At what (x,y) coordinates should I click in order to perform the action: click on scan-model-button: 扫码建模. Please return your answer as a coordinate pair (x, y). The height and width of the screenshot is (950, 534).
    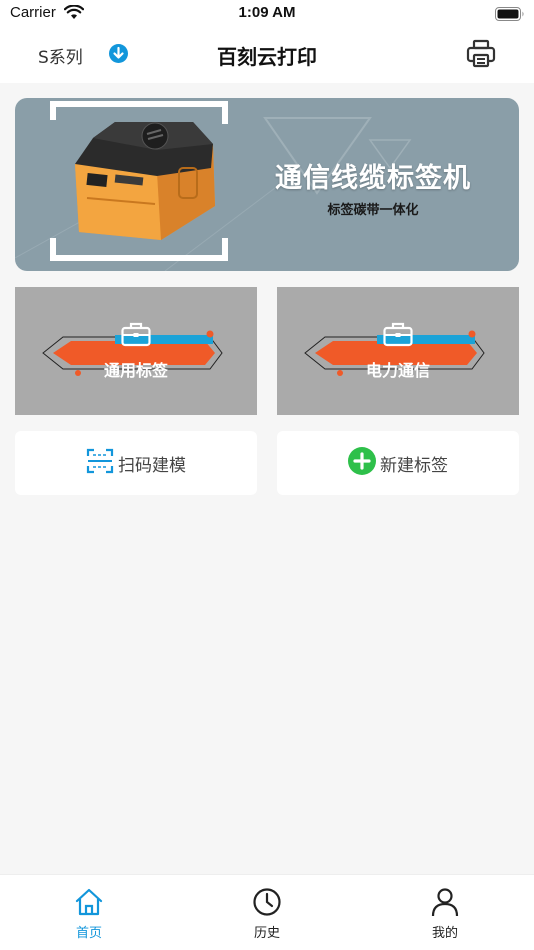
    Looking at the image, I should click on (136, 463).